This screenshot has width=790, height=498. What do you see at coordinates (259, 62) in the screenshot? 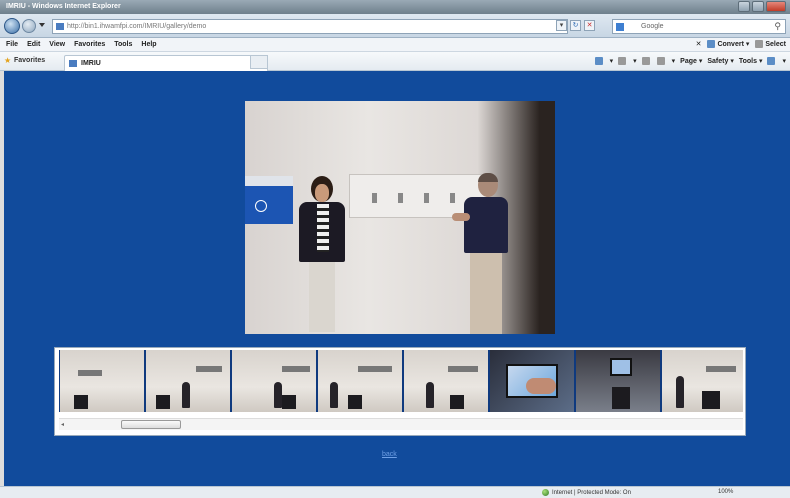
I see `new-tab-button` at bounding box center [259, 62].